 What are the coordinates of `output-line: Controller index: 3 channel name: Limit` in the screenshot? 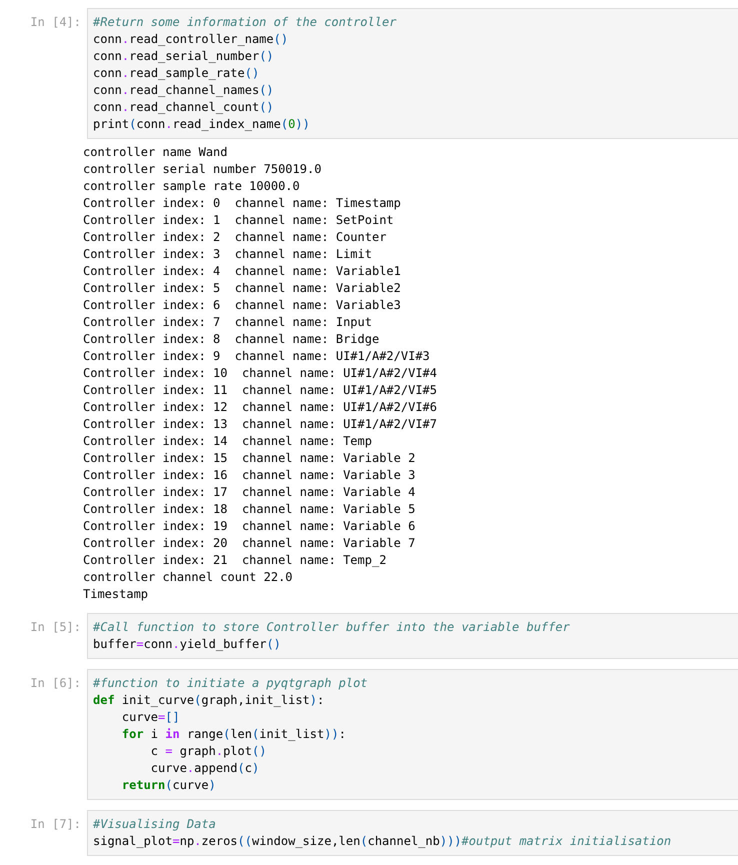 It's located at (227, 254).